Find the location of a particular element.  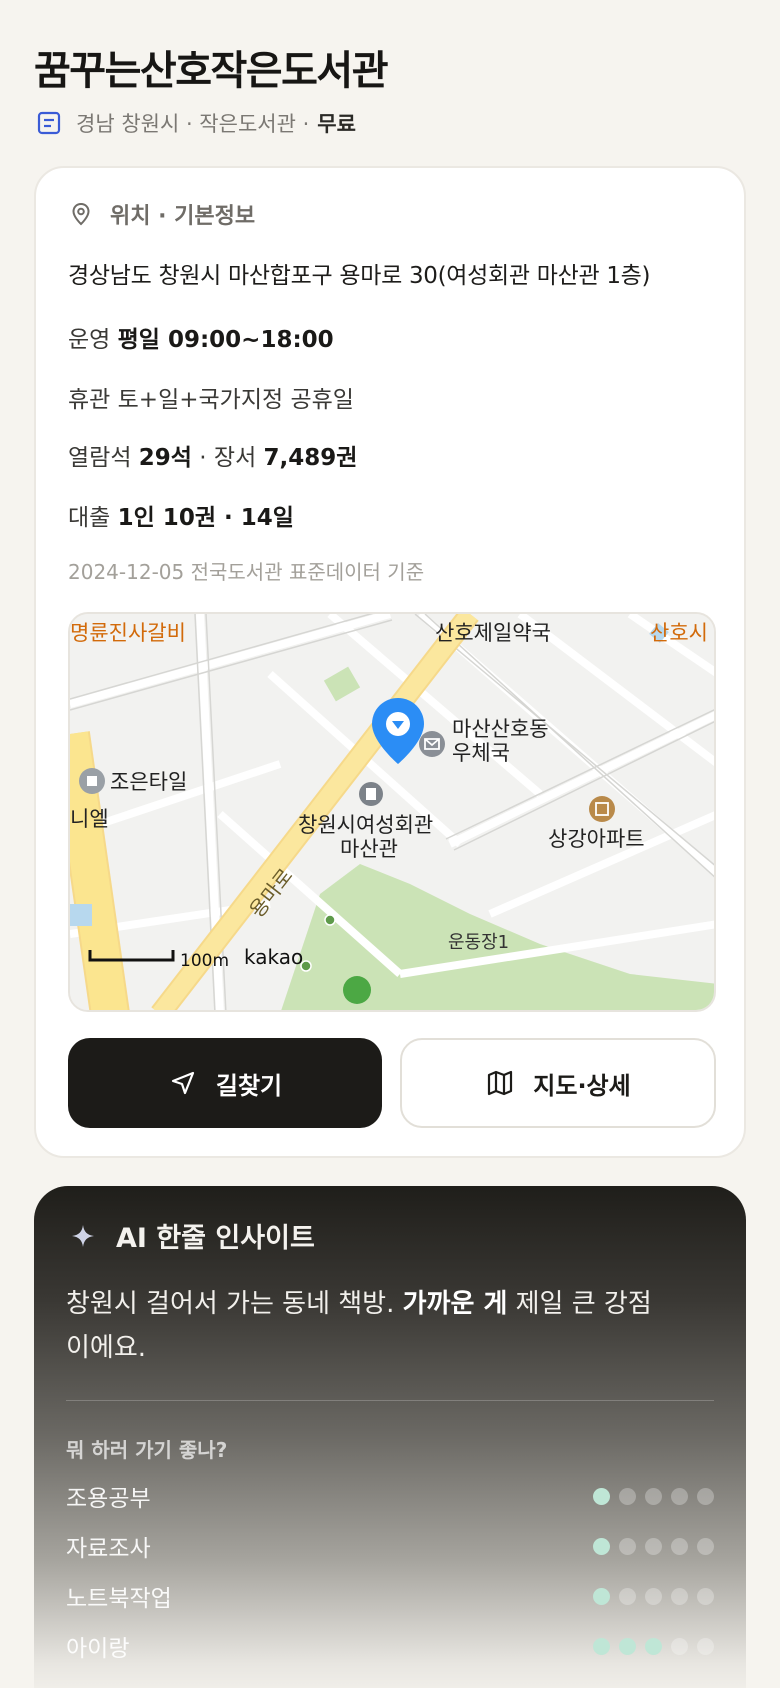

activity-label: 아이랑 is located at coordinates (98, 1649).